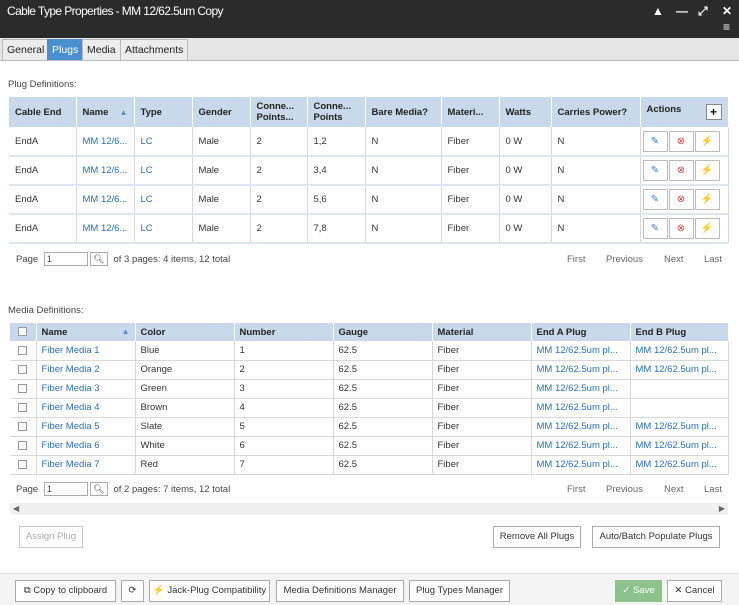 This screenshot has height=605, width=739. What do you see at coordinates (713, 112) in the screenshot?
I see `add-plug-icon: +` at bounding box center [713, 112].